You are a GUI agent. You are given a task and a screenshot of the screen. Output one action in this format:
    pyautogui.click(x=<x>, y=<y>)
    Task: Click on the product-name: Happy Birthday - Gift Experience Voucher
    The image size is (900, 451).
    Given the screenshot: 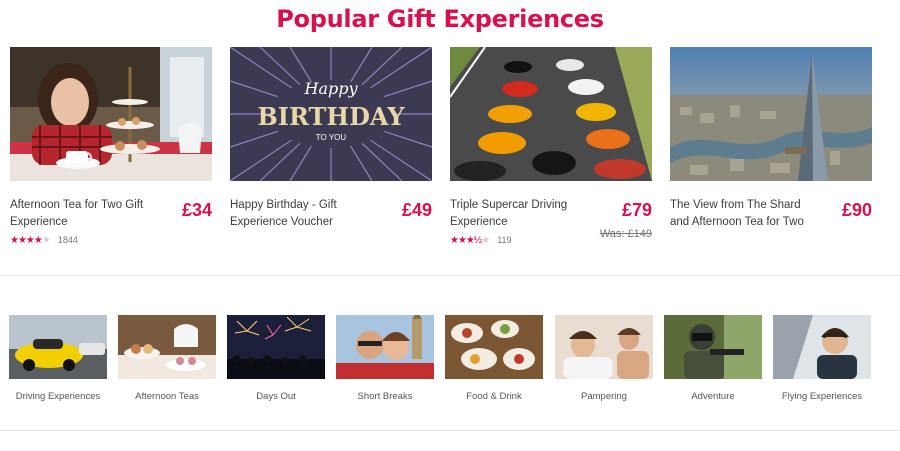 What is the action you would take?
    pyautogui.click(x=305, y=214)
    